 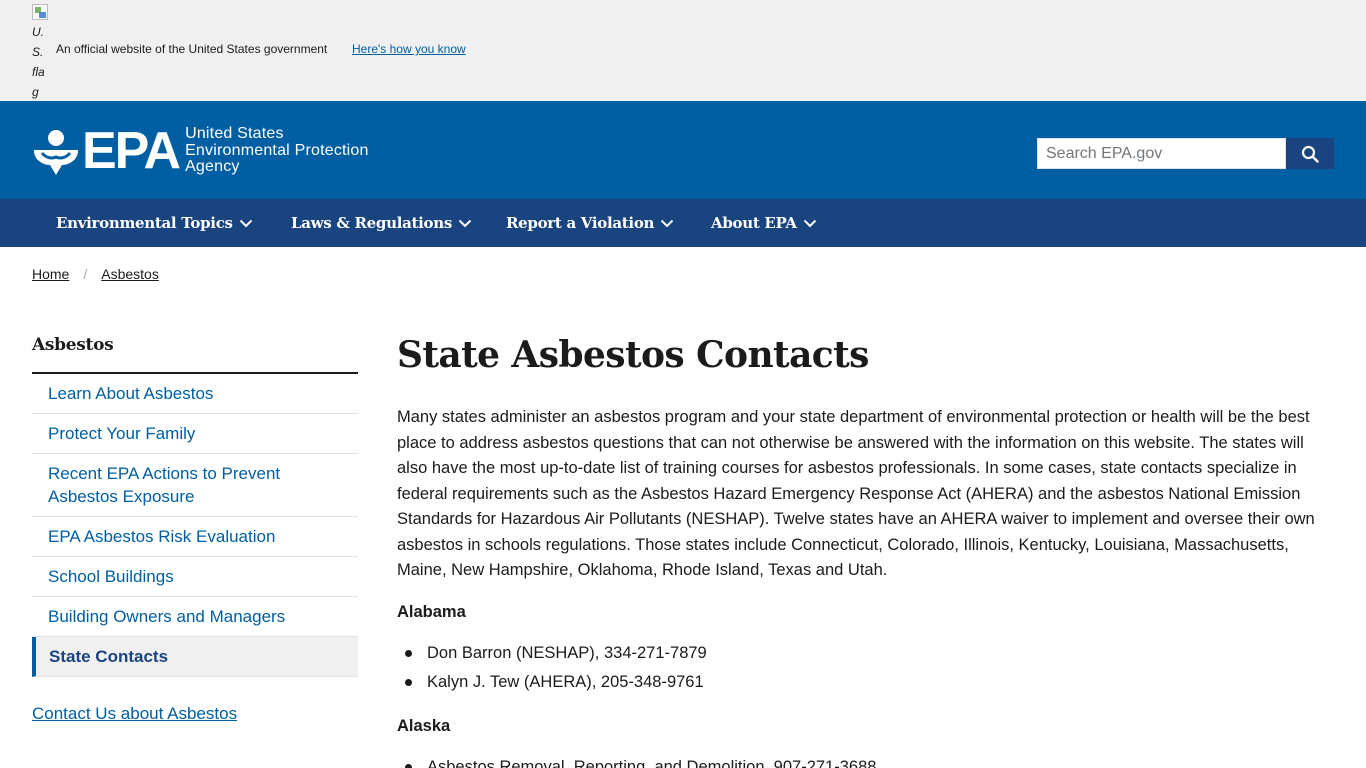 I want to click on sidebar-item-state-contacts: State Contacts, so click(x=195, y=657).